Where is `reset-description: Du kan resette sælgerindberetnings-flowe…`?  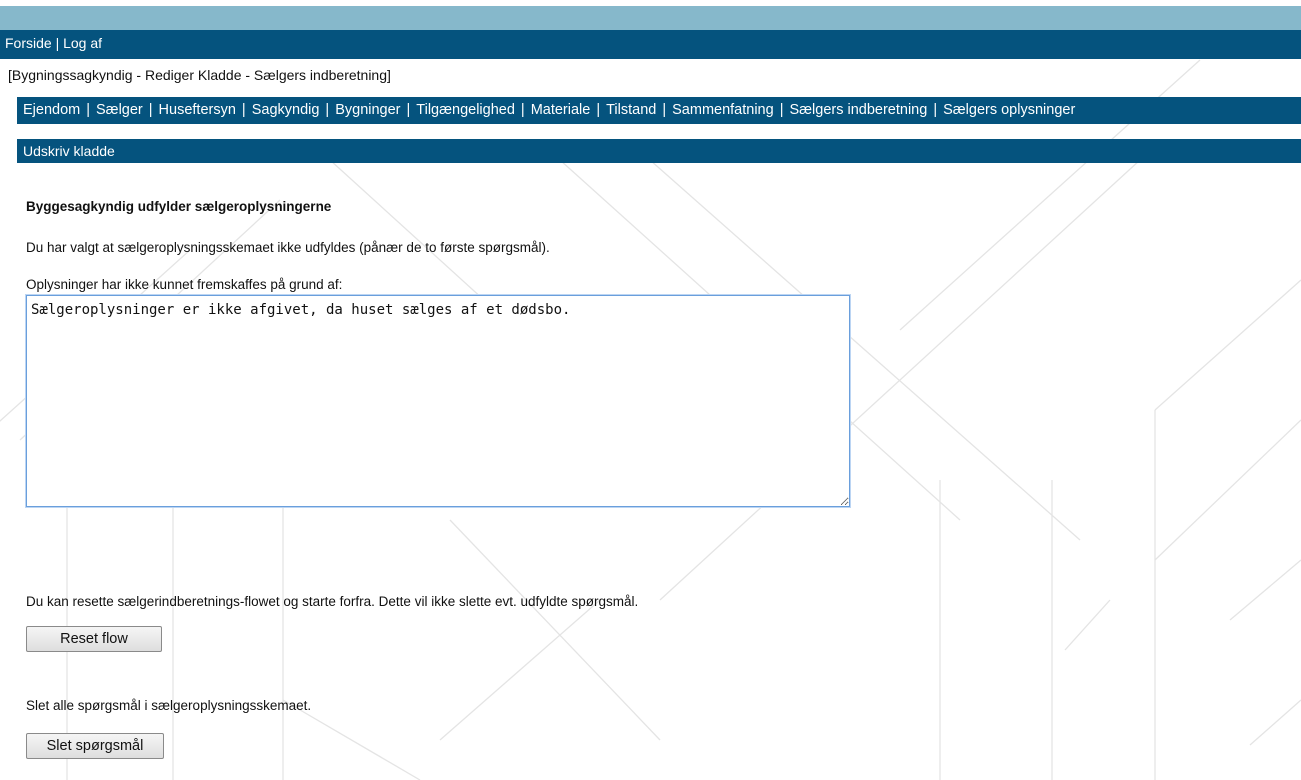 reset-description: Du kan resette sælgerindberetnings-flowe… is located at coordinates (332, 601).